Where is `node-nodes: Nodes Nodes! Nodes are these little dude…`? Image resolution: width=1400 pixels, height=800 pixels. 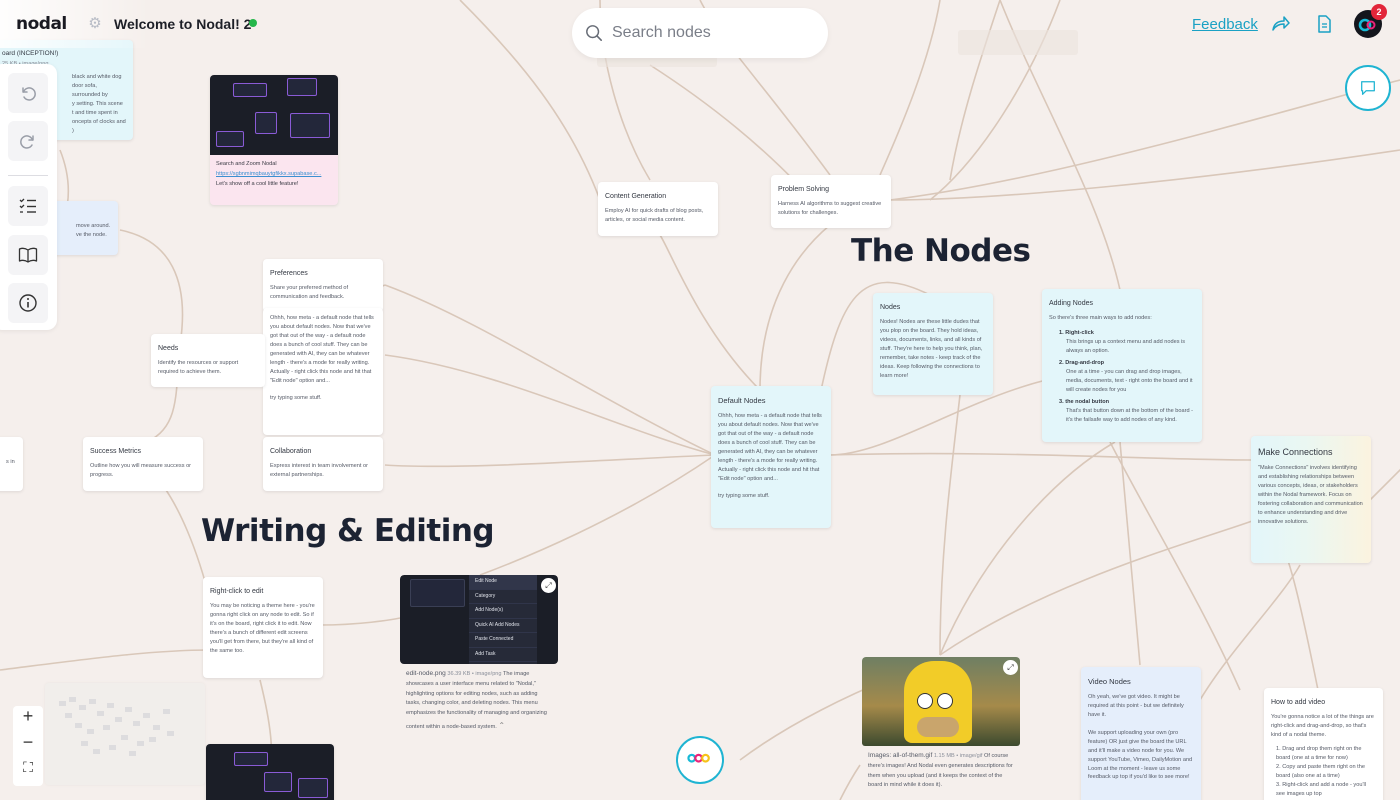 node-nodes: Nodes Nodes! Nodes are these little dude… is located at coordinates (933, 344).